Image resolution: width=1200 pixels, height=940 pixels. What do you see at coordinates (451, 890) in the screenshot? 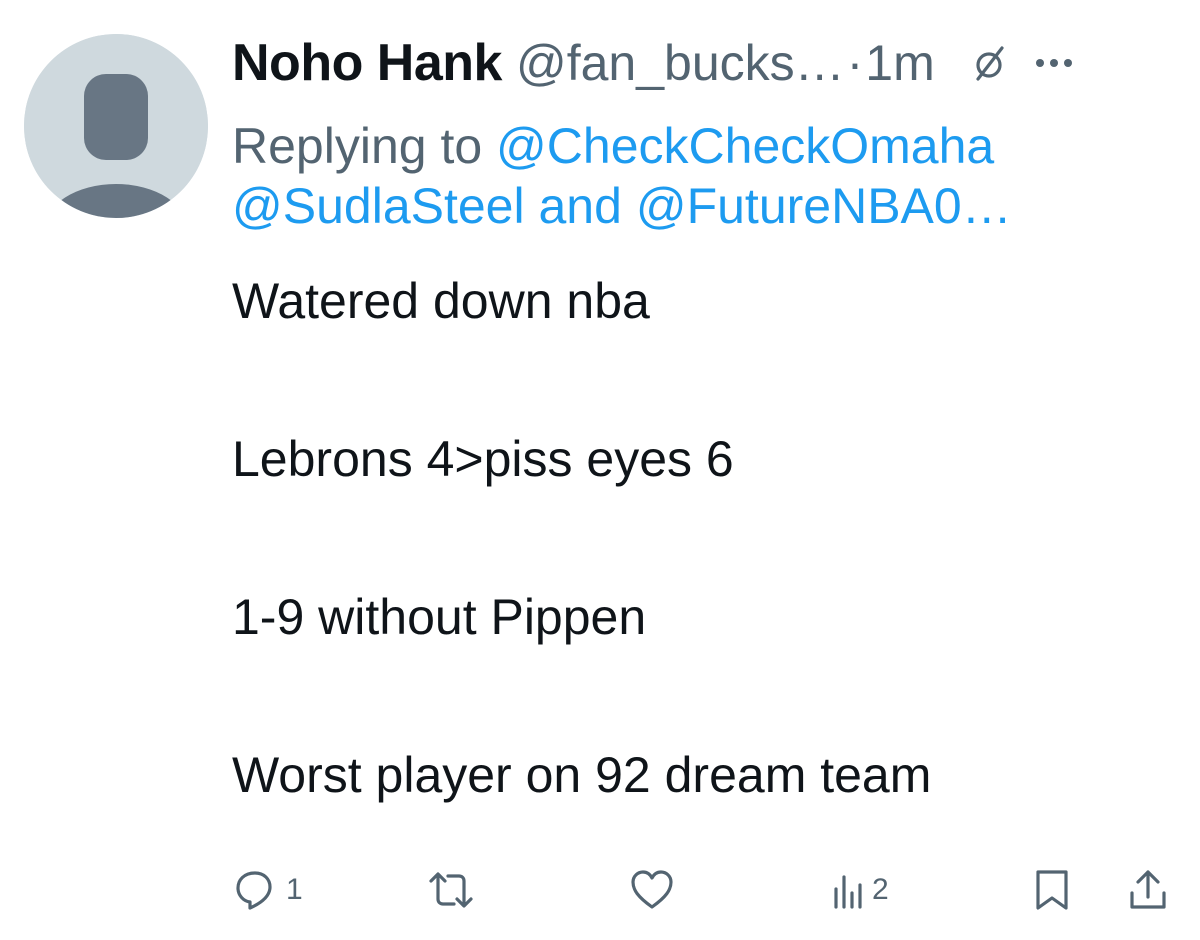
I see `repost-icon` at bounding box center [451, 890].